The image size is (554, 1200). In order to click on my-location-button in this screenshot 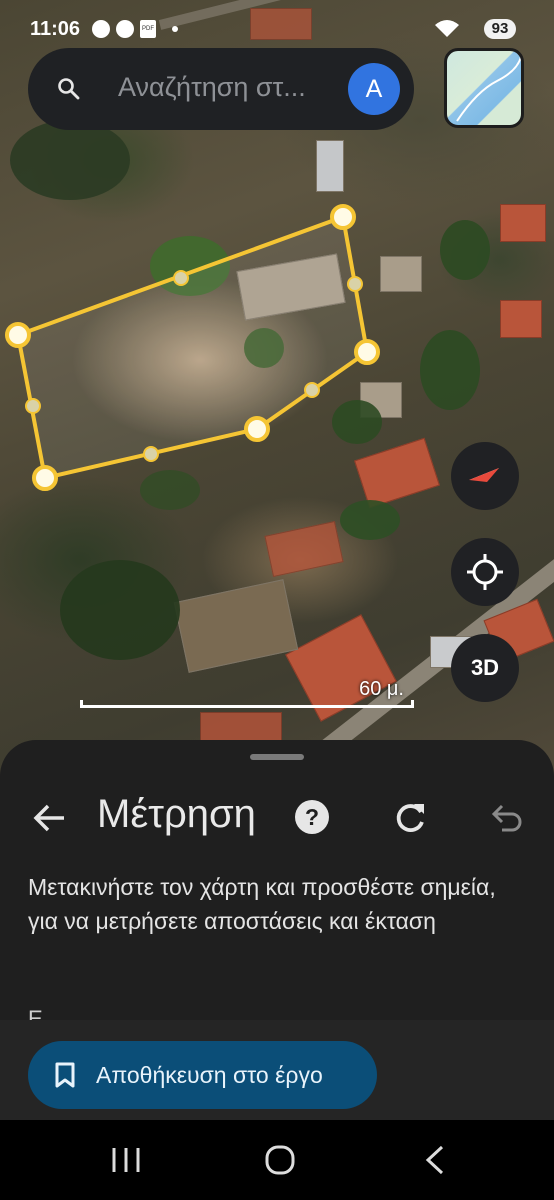, I will do `click(485, 572)`.